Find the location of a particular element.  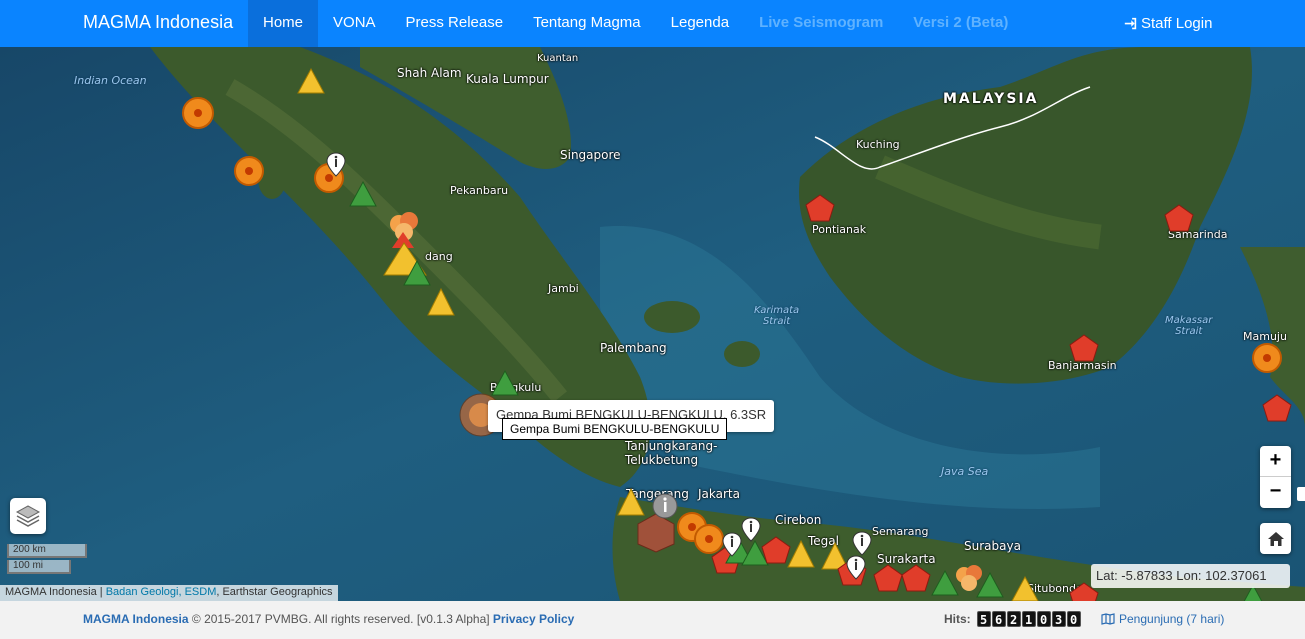

hits-digit: 2 is located at coordinates (1013, 619).